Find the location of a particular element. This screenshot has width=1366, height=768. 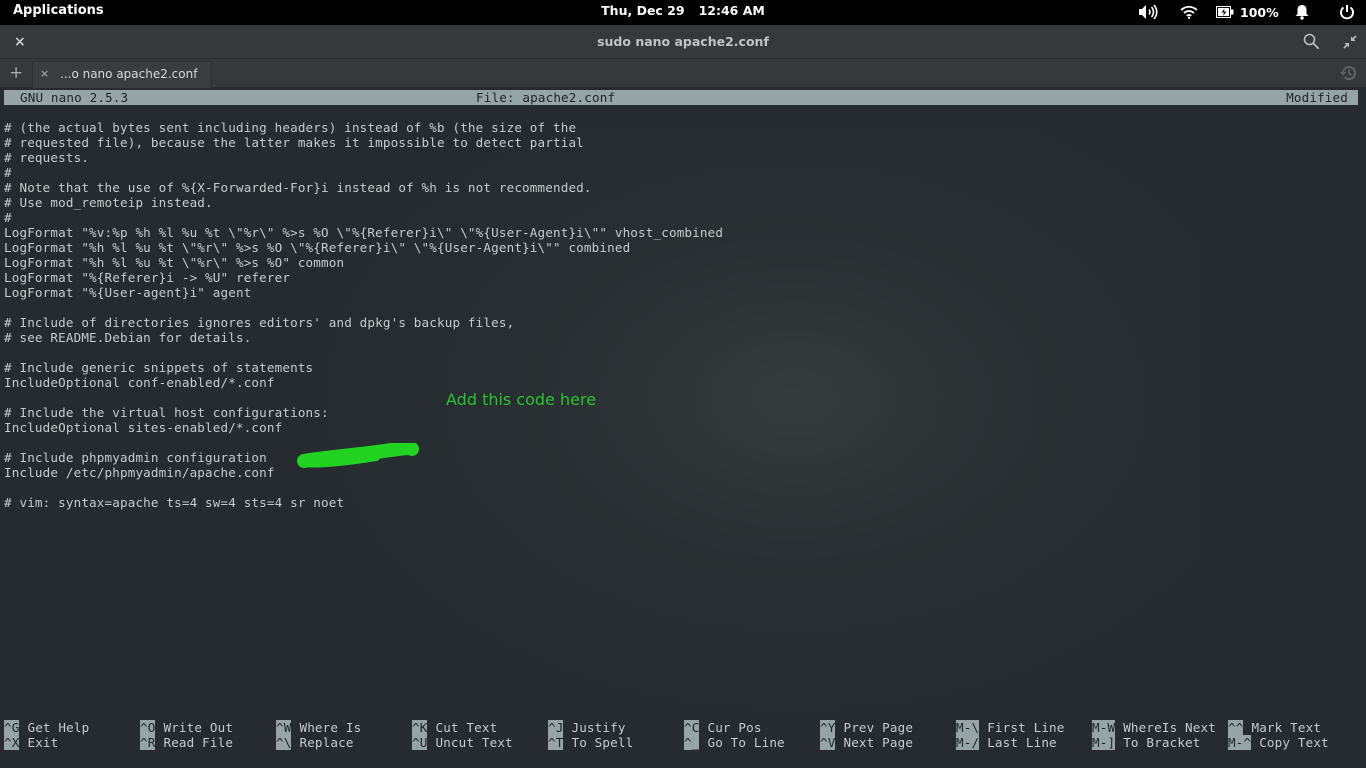

shortcut-key: ^U is located at coordinates (420, 742).